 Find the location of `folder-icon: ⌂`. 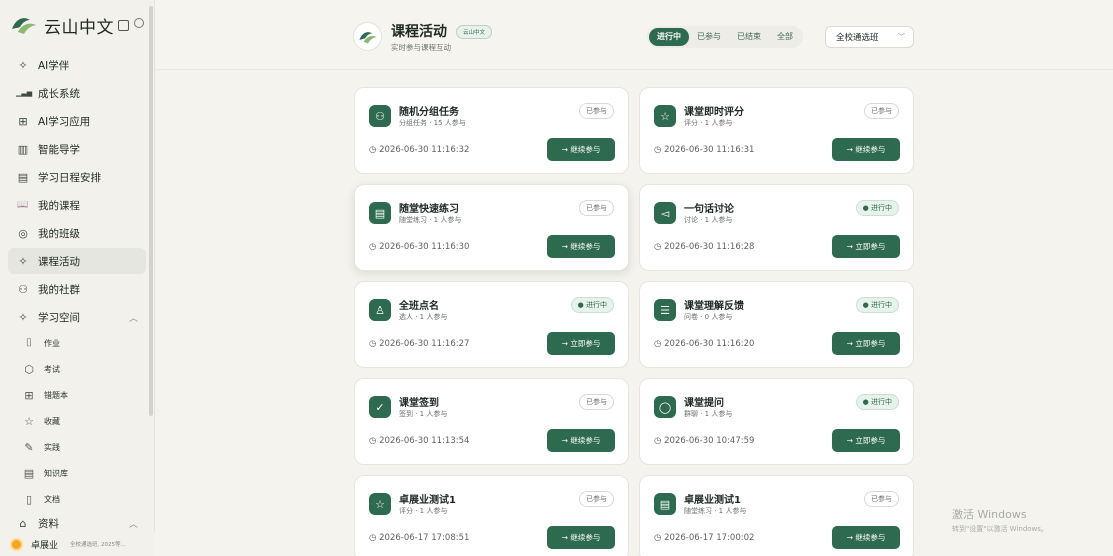

folder-icon: ⌂ is located at coordinates (23, 523).